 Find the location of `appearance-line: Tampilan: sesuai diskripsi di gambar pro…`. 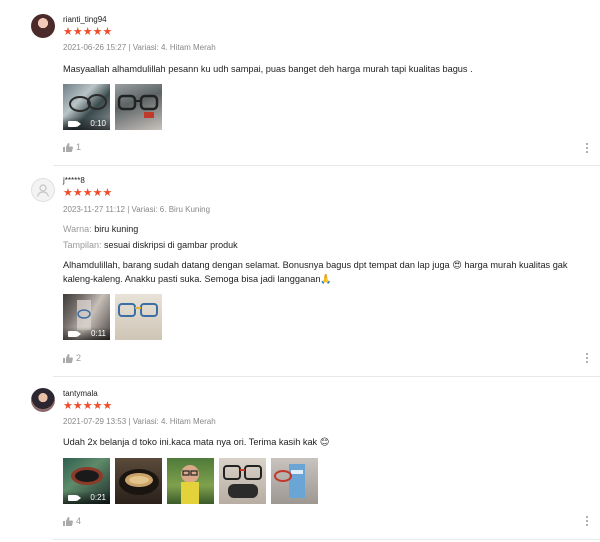

appearance-line: Tampilan: sesuai diskripsi di gambar pro… is located at coordinates (150, 245).